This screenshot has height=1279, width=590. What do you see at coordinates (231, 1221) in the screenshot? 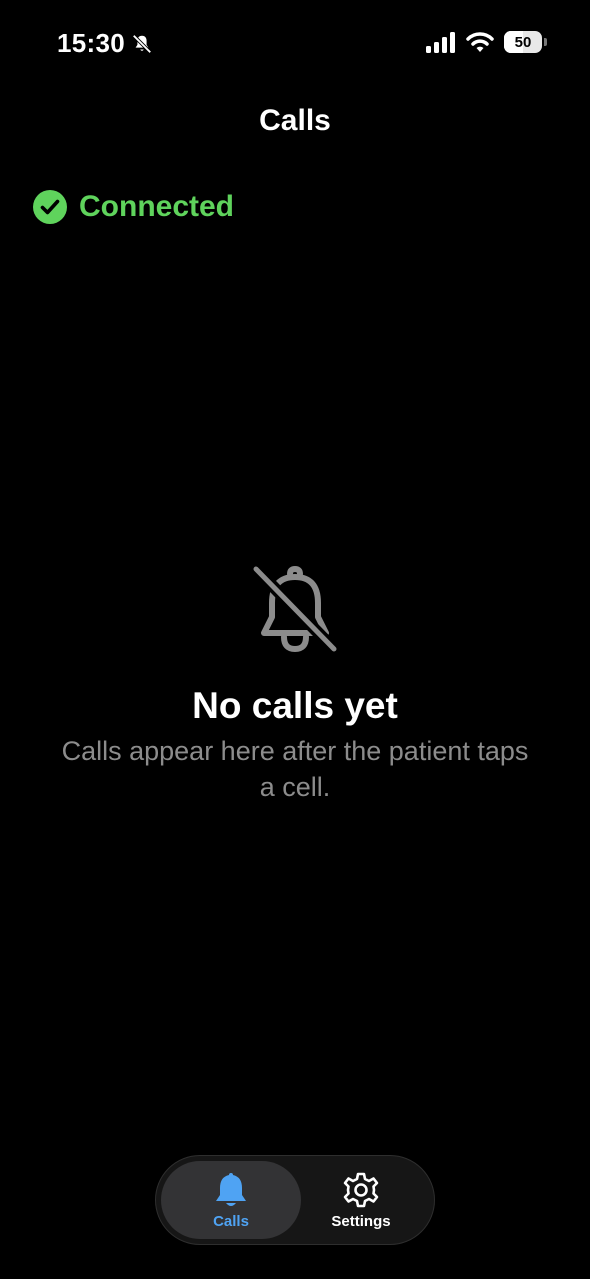
I see `tab-calls-label: Calls` at bounding box center [231, 1221].